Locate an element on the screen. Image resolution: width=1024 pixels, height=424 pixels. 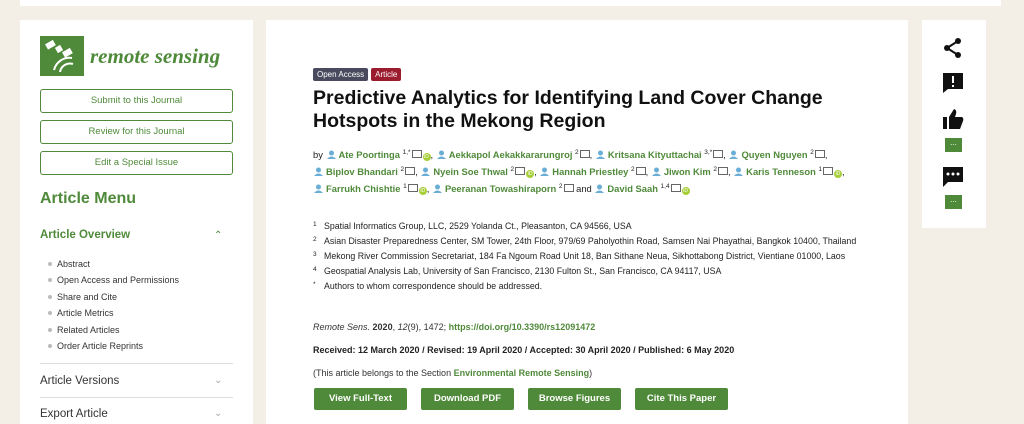
overview-item-open-access: Open Access and Permissions is located at coordinates (113, 280).